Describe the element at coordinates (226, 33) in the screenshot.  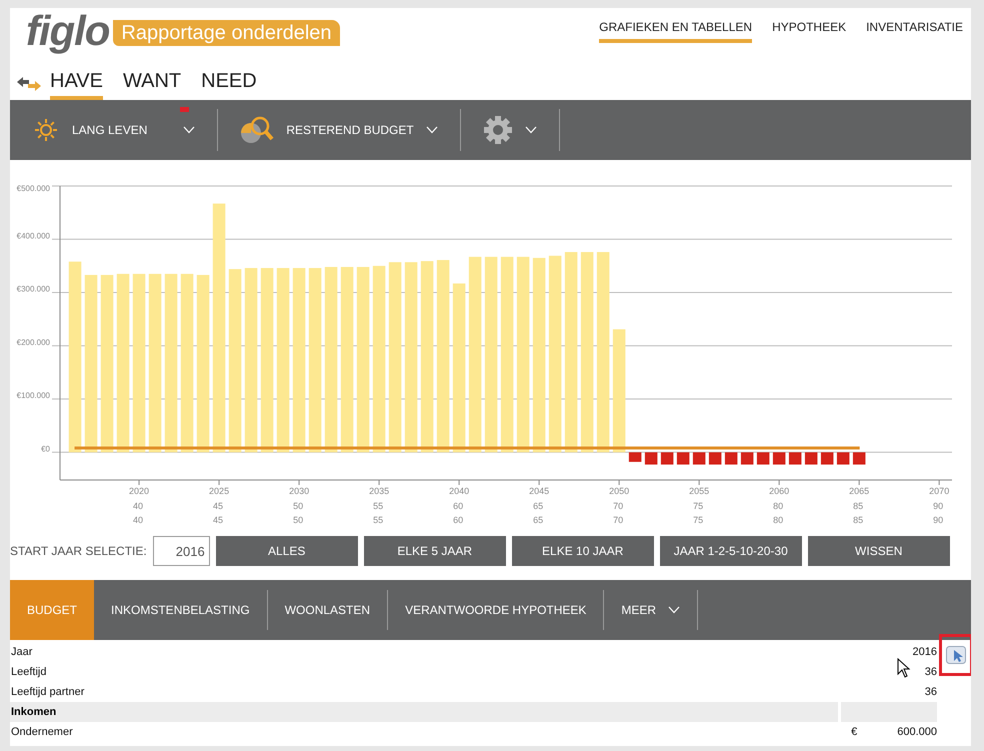
I see `subtitle-tag: Rapportage onderdelen` at that location.